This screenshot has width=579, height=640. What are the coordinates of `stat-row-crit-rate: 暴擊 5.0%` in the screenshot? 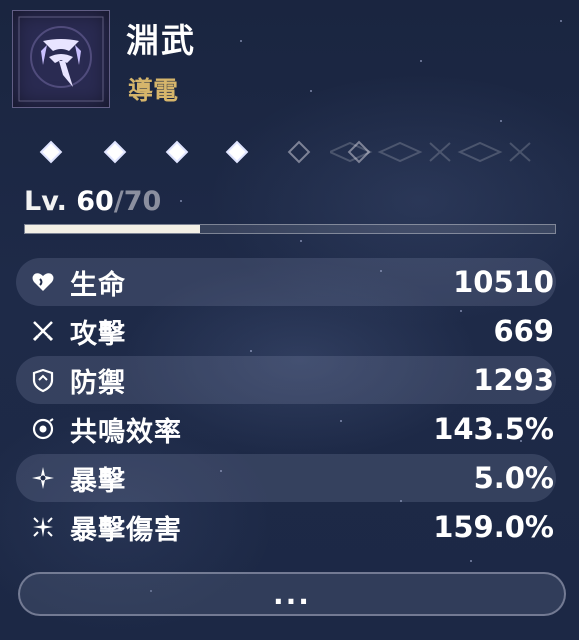 It's located at (286, 478).